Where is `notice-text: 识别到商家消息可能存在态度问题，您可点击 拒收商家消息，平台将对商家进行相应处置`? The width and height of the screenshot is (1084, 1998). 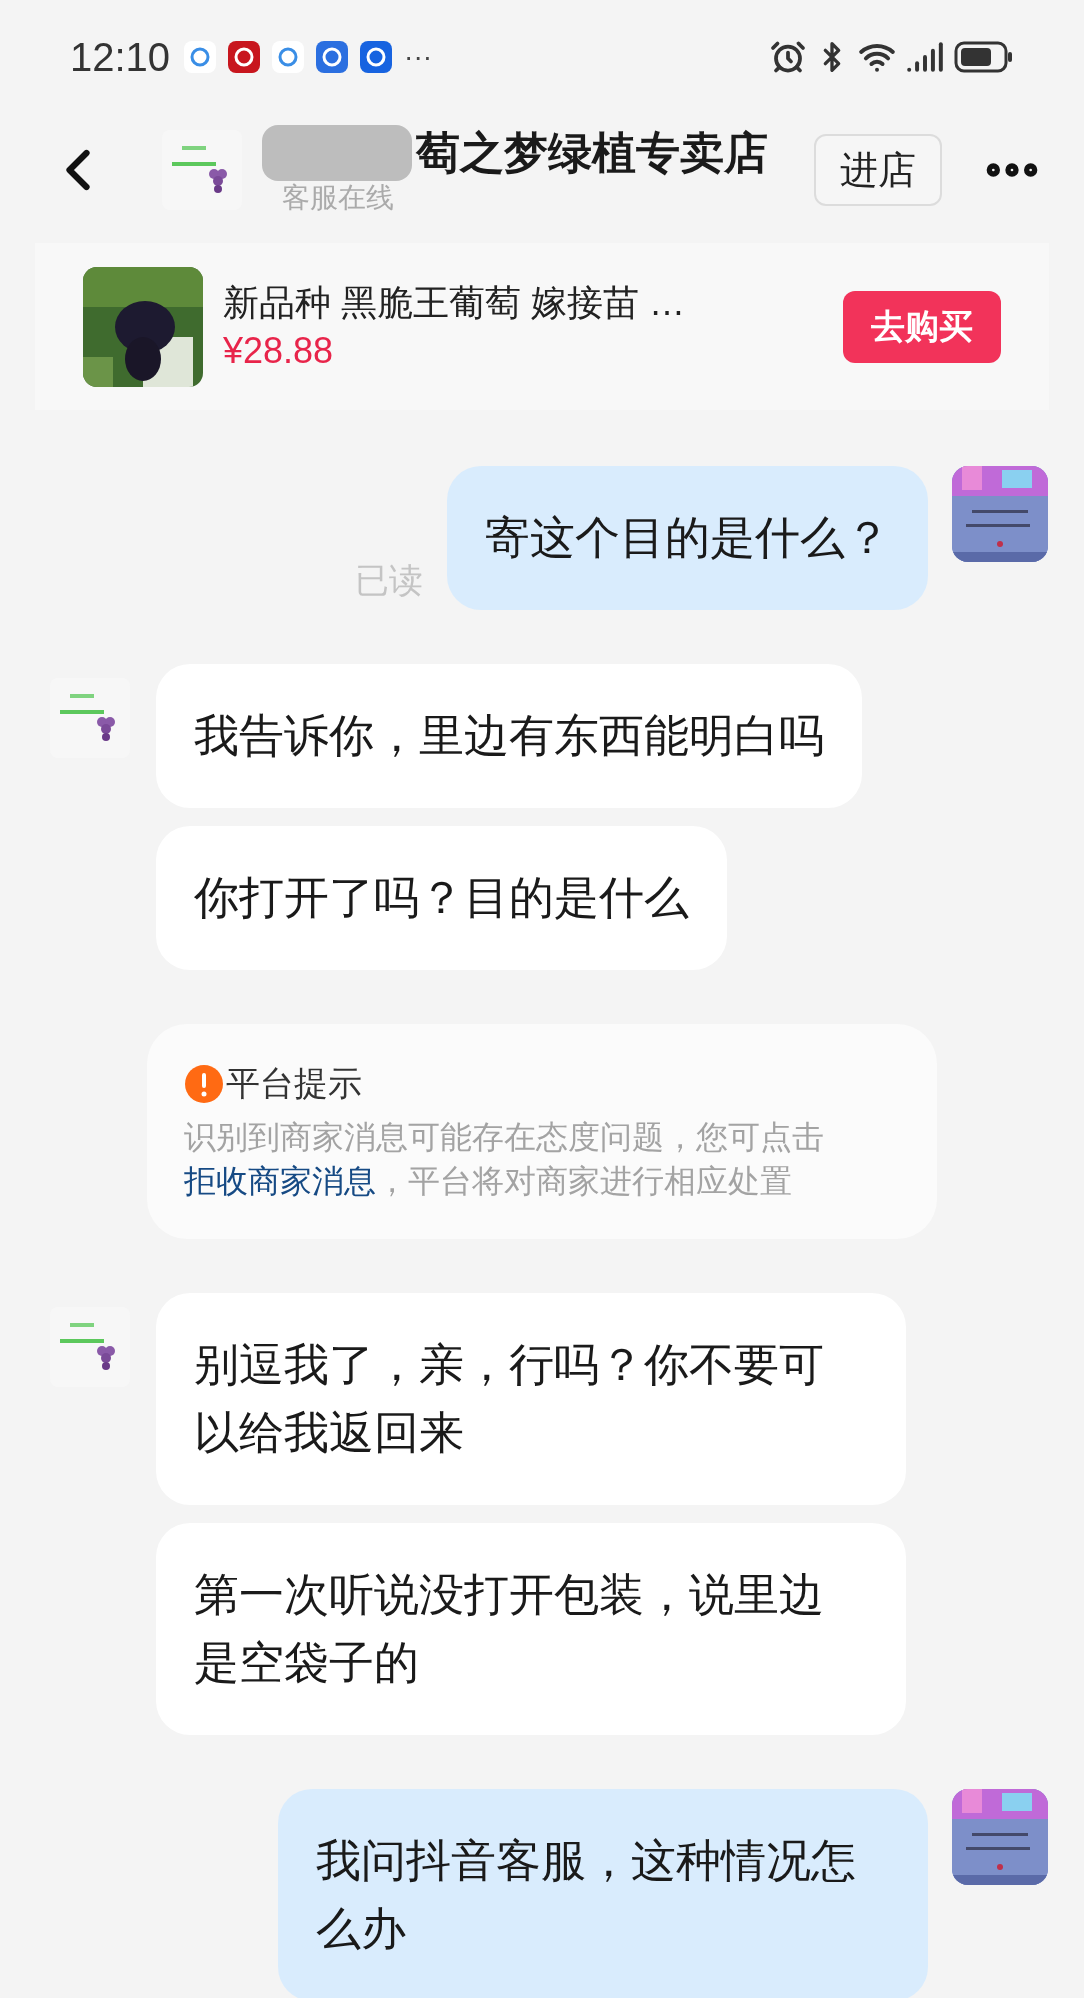
notice-text: 识别到商家消息可能存在态度问题，您可点击 拒收商家消息，平台将对商家进行相应处置 is located at coordinates (504, 1159).